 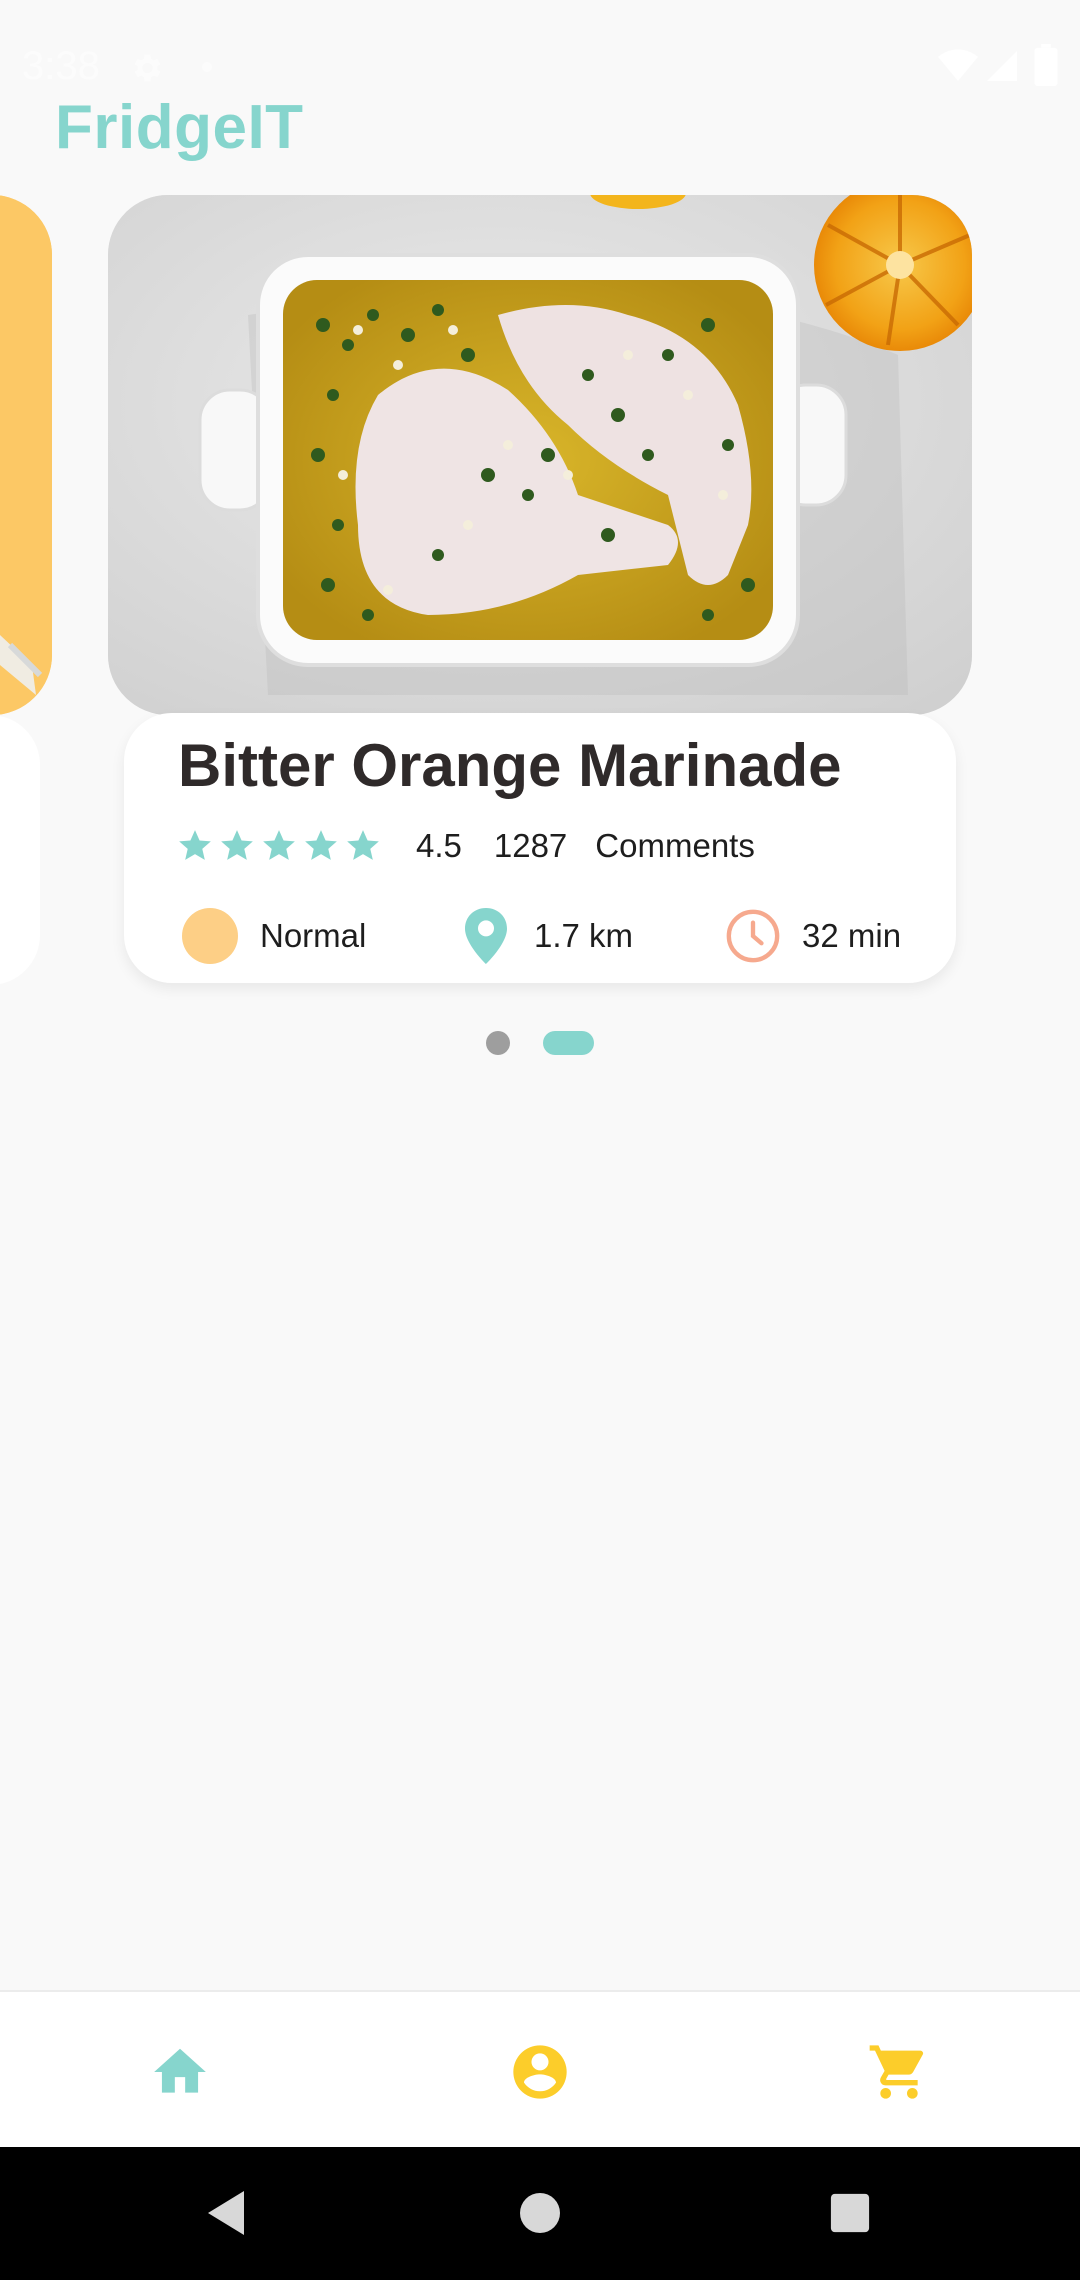 I want to click on page-indicator-dot, so click(x=498, y=1043).